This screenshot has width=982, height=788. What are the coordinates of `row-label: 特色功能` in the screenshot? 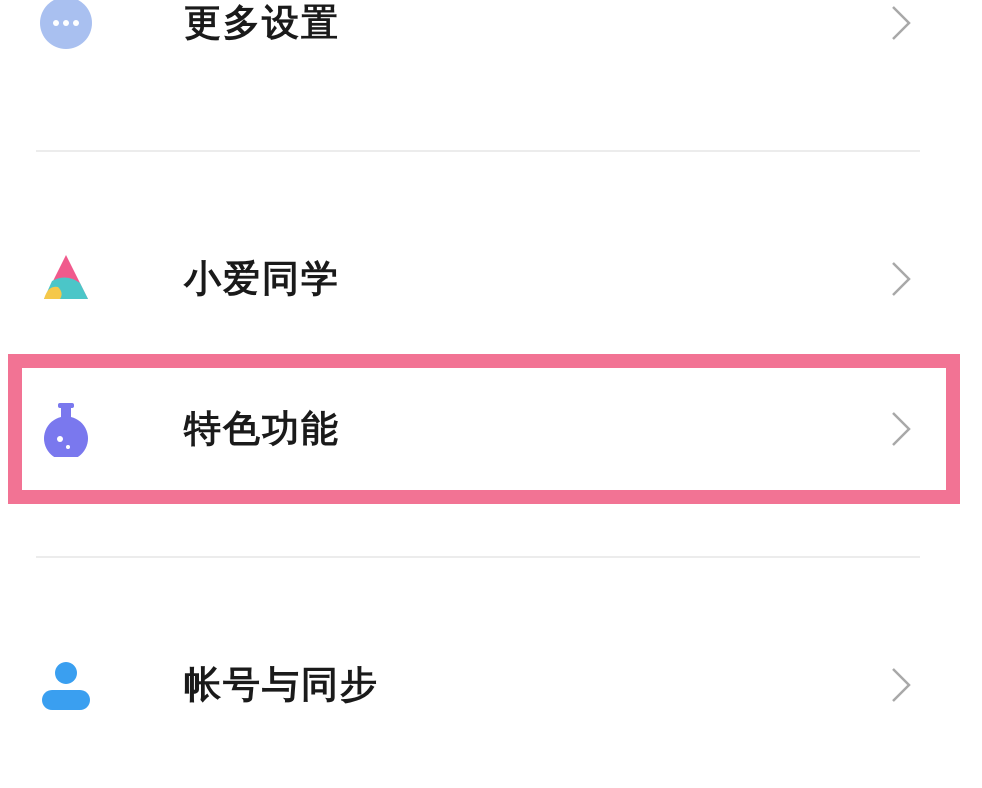 It's located at (262, 429).